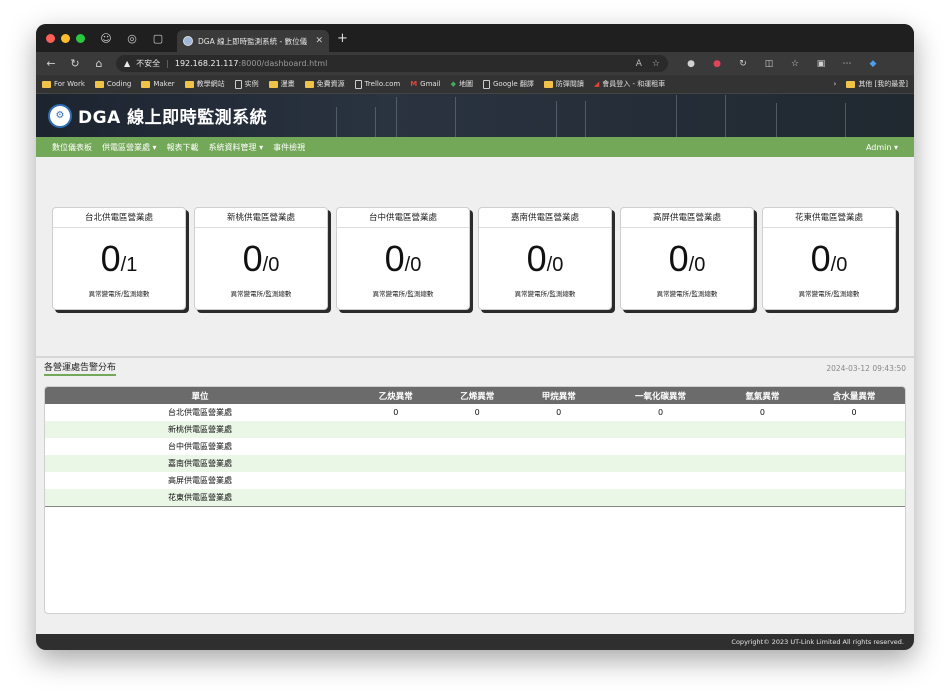 The height and width of the screenshot is (697, 950). What do you see at coordinates (596, 84) in the screenshot?
I see `site-icon: ◢` at bounding box center [596, 84].